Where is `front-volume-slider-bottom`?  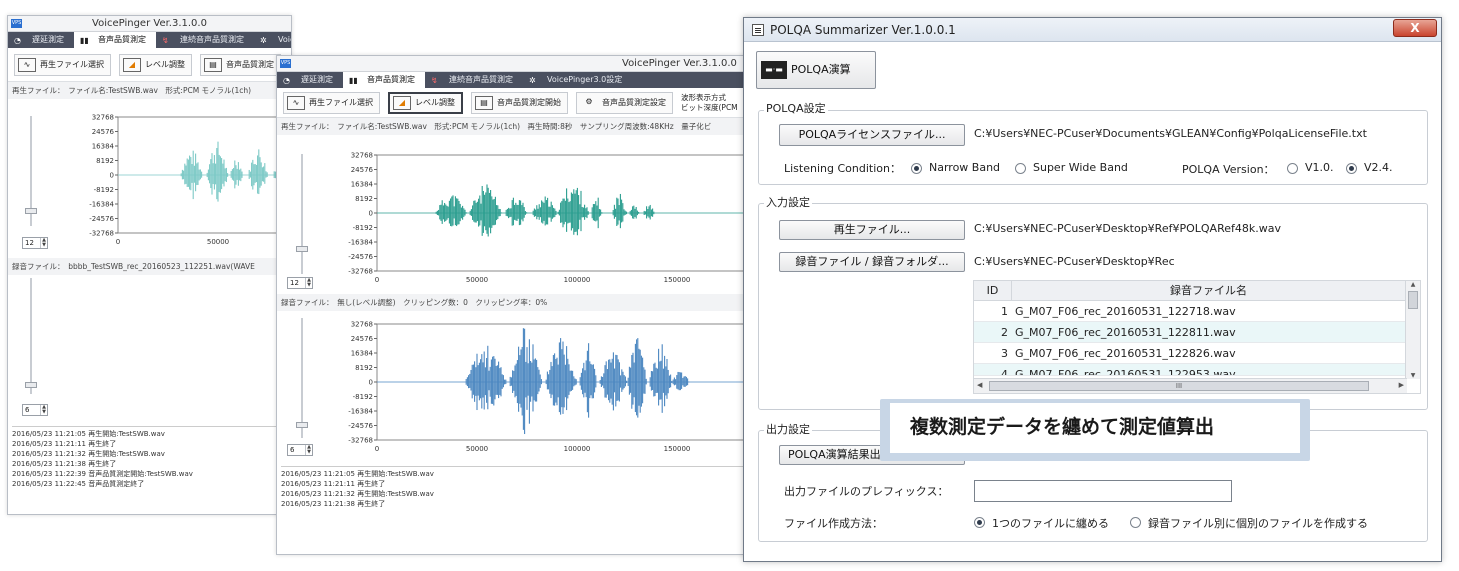
front-volume-slider-bottom is located at coordinates (302, 378).